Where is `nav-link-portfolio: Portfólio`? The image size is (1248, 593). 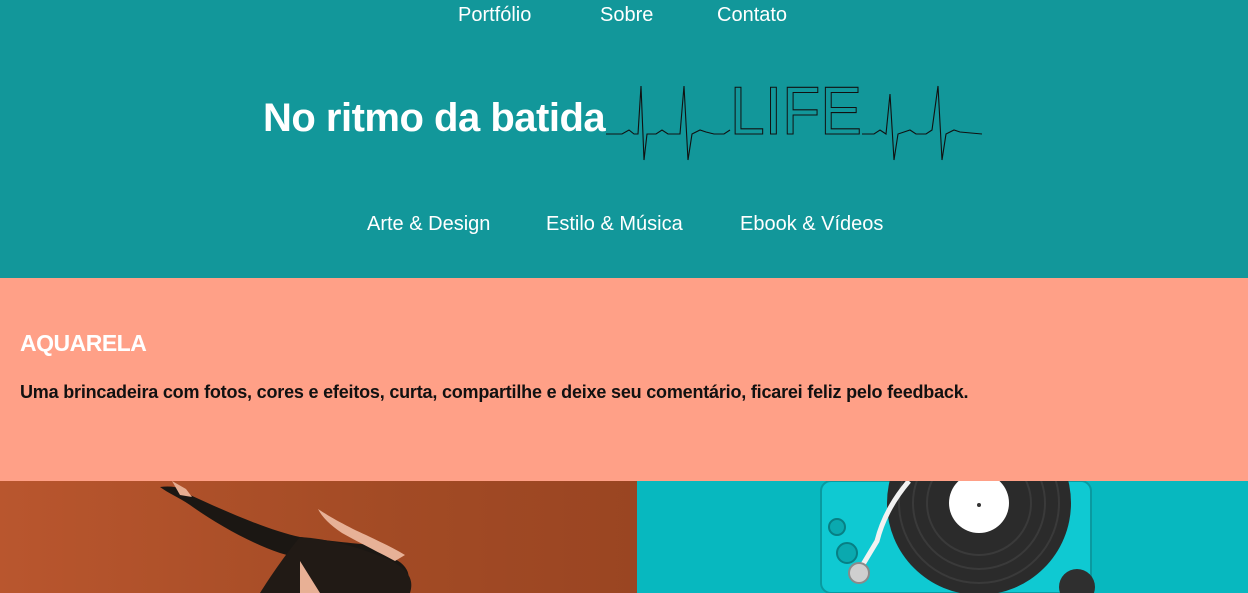 nav-link-portfolio: Portfólio is located at coordinates (494, 15).